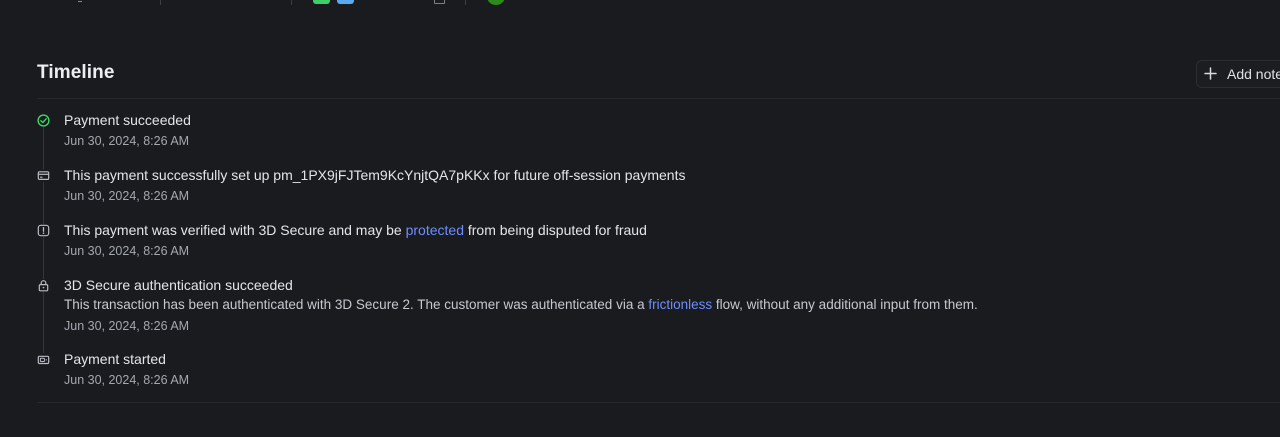 Image resolution: width=1280 pixels, height=437 pixels. What do you see at coordinates (43, 285) in the screenshot?
I see `lock-icon` at bounding box center [43, 285].